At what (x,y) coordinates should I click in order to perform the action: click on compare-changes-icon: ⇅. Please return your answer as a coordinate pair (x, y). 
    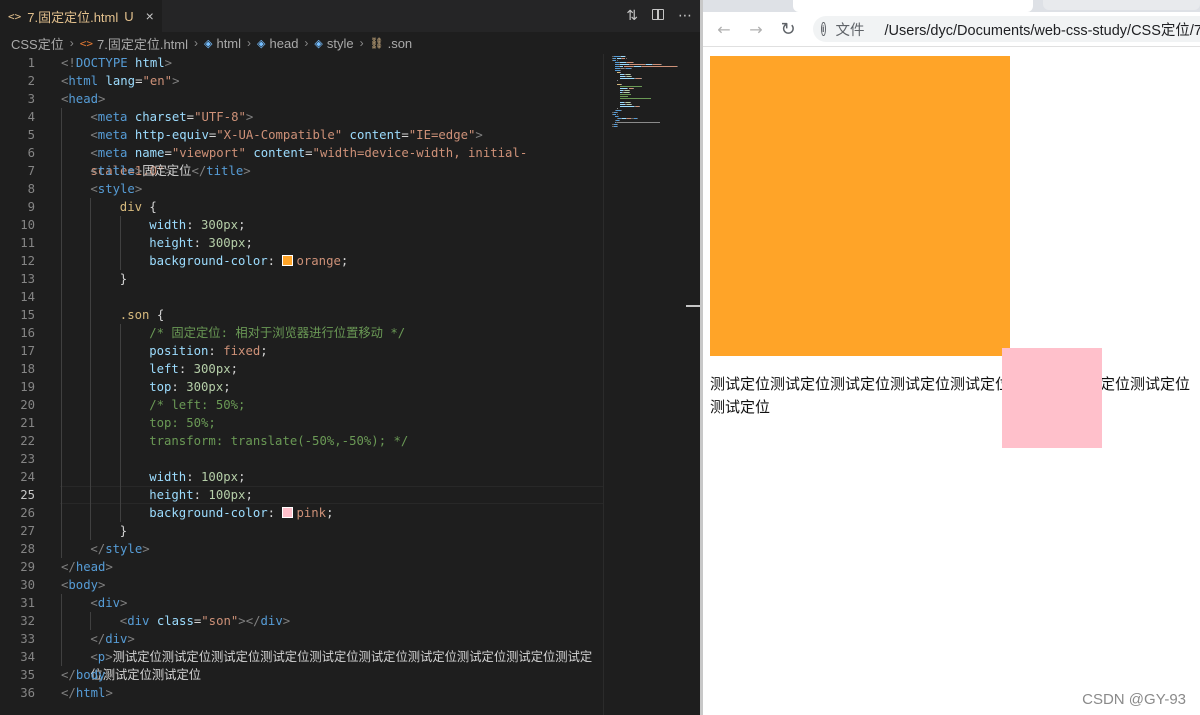
    Looking at the image, I should click on (632, 16).